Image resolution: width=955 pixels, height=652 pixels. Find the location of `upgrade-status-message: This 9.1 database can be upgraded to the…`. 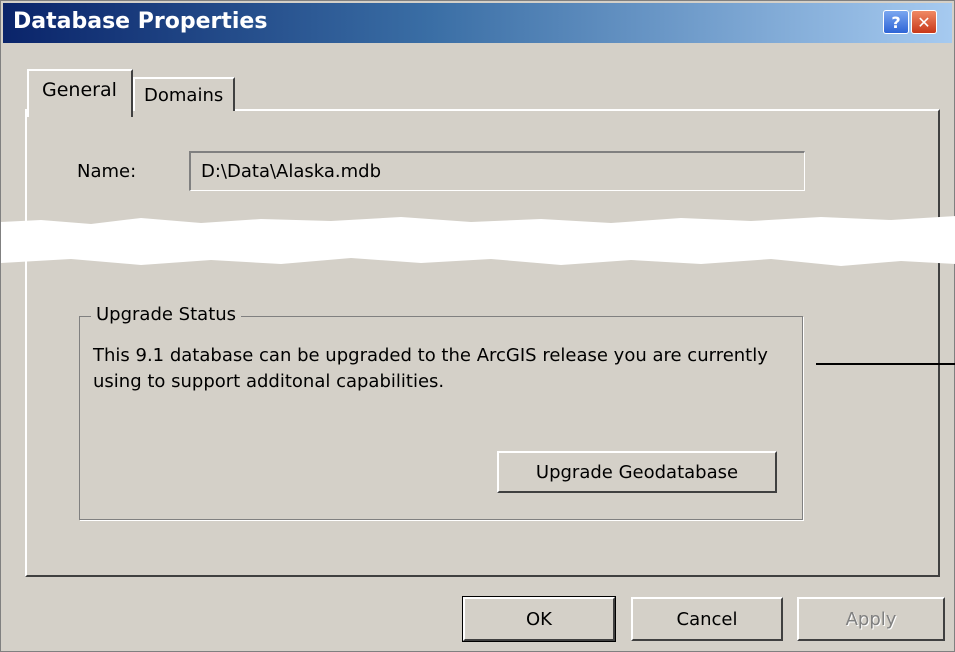

upgrade-status-message: This 9.1 database can be upgraded to the… is located at coordinates (430, 368).